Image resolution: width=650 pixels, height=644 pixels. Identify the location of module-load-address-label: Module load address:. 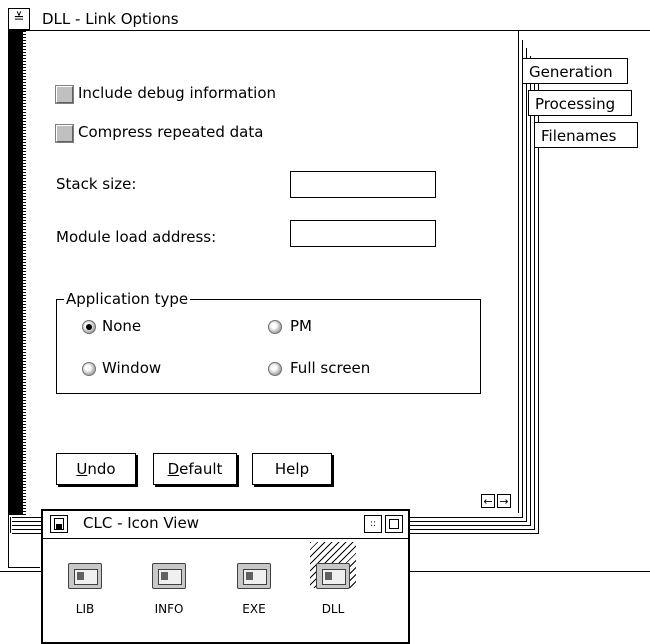
(136, 237).